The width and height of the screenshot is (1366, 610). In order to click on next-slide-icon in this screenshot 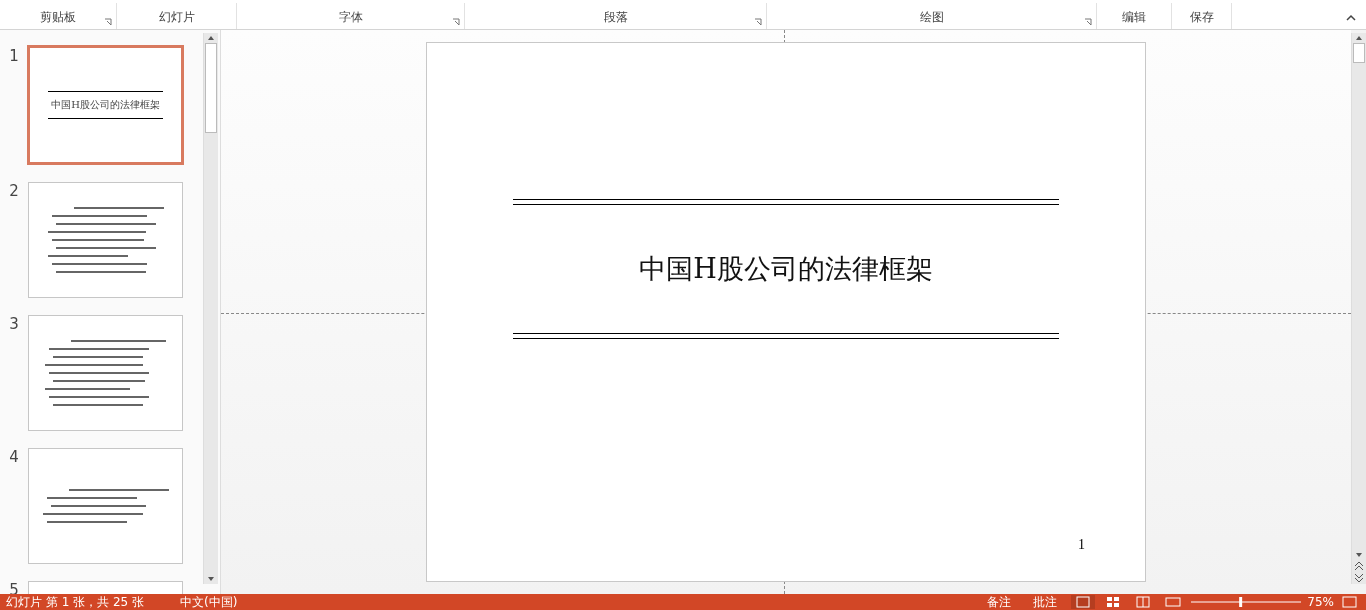, I will do `click(1359, 578)`.